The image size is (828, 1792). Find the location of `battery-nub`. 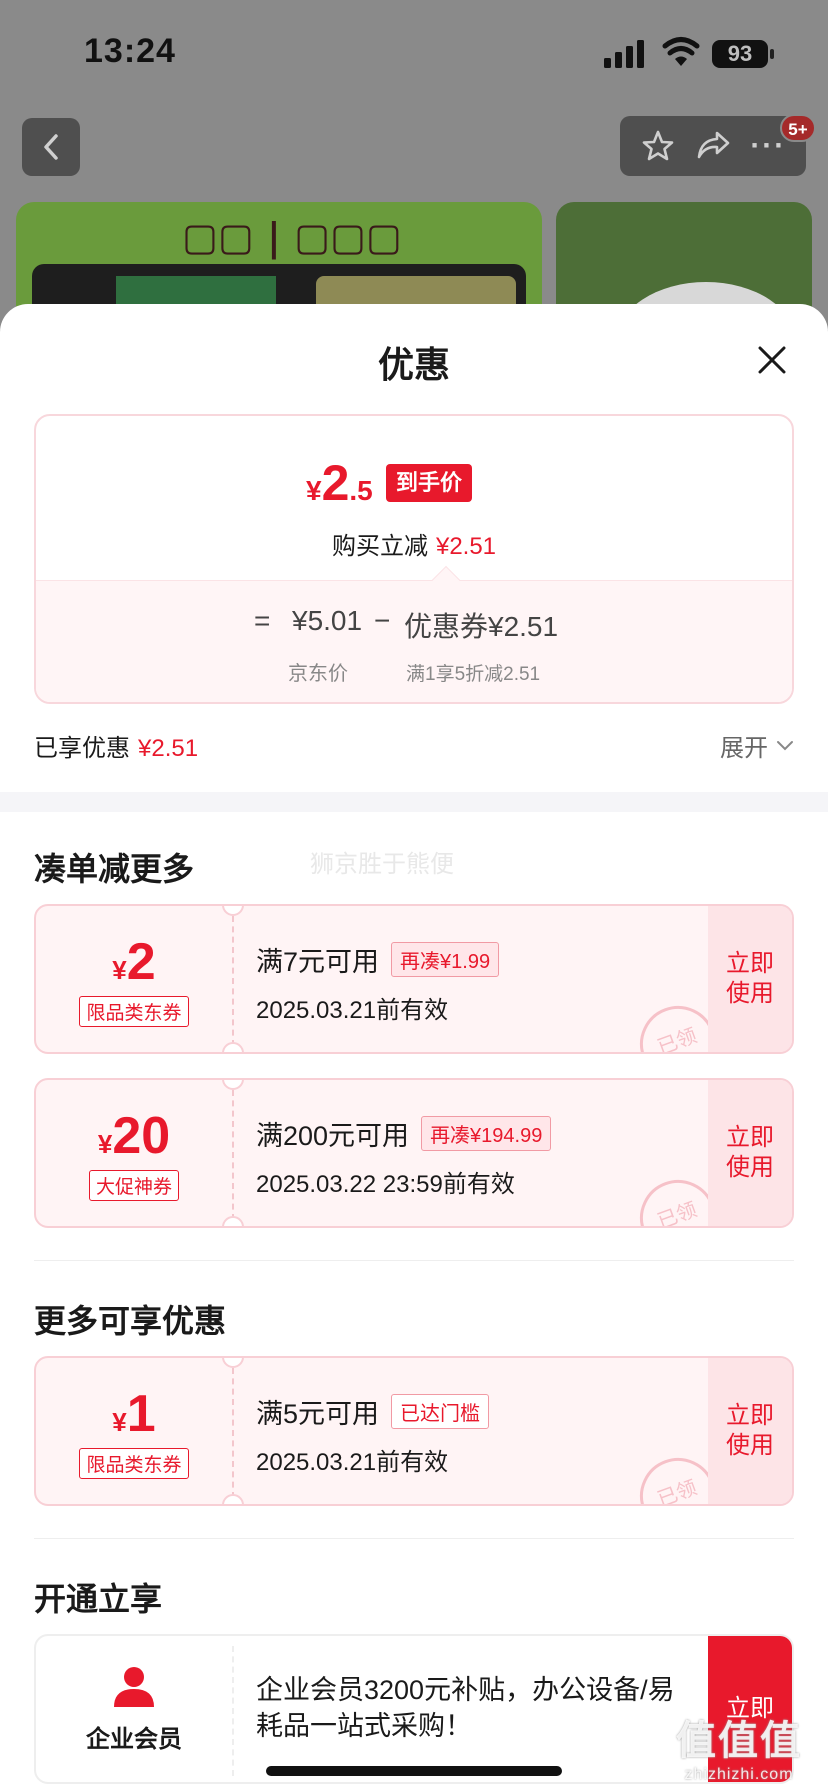

battery-nub is located at coordinates (772, 54).